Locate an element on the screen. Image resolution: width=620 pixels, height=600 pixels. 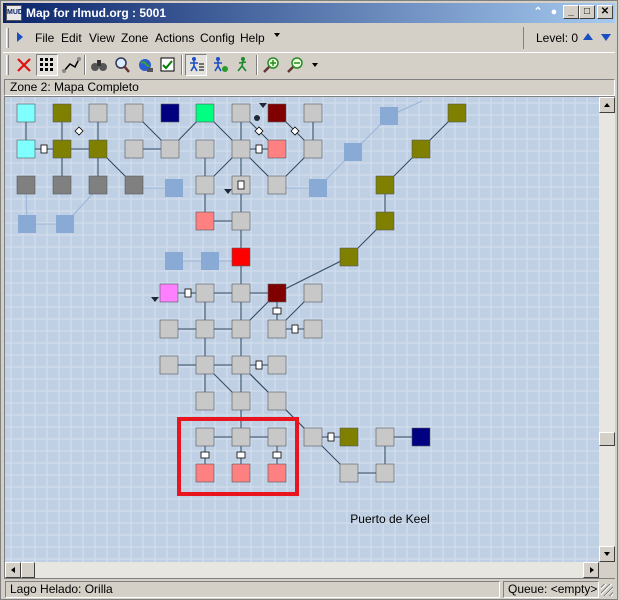
scroll-left-button is located at coordinates (13, 570).